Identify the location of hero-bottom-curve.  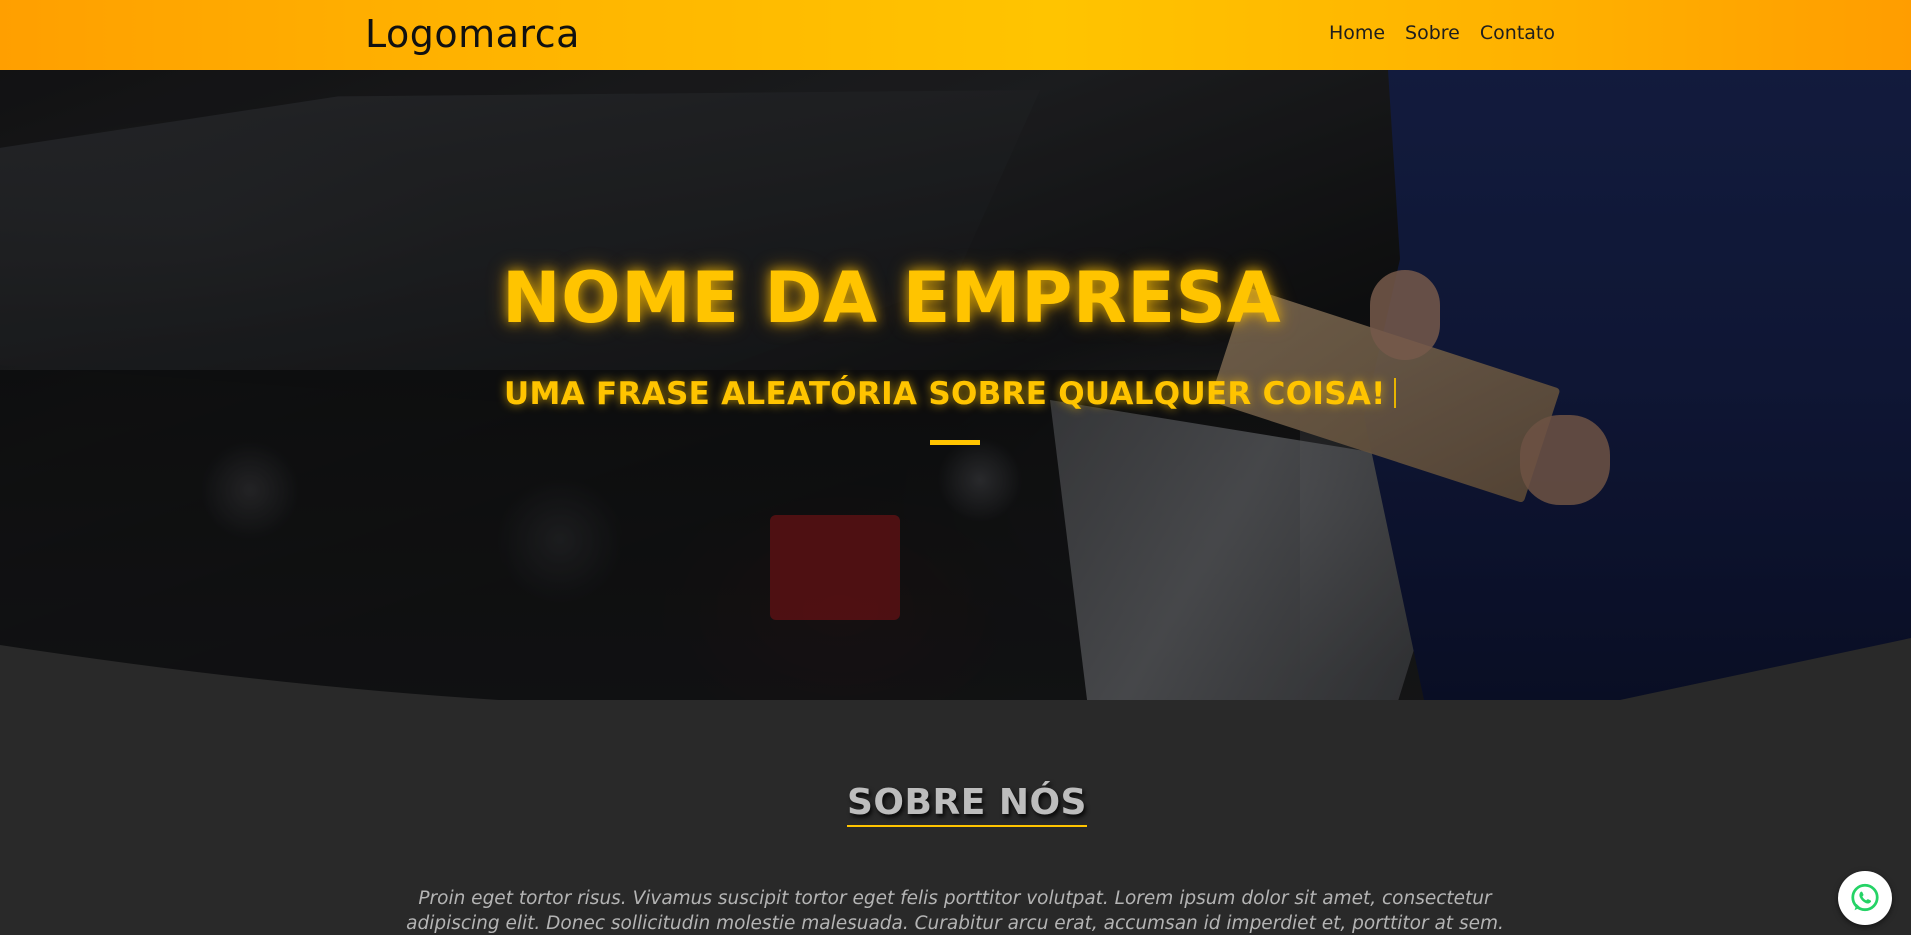
(955, 669).